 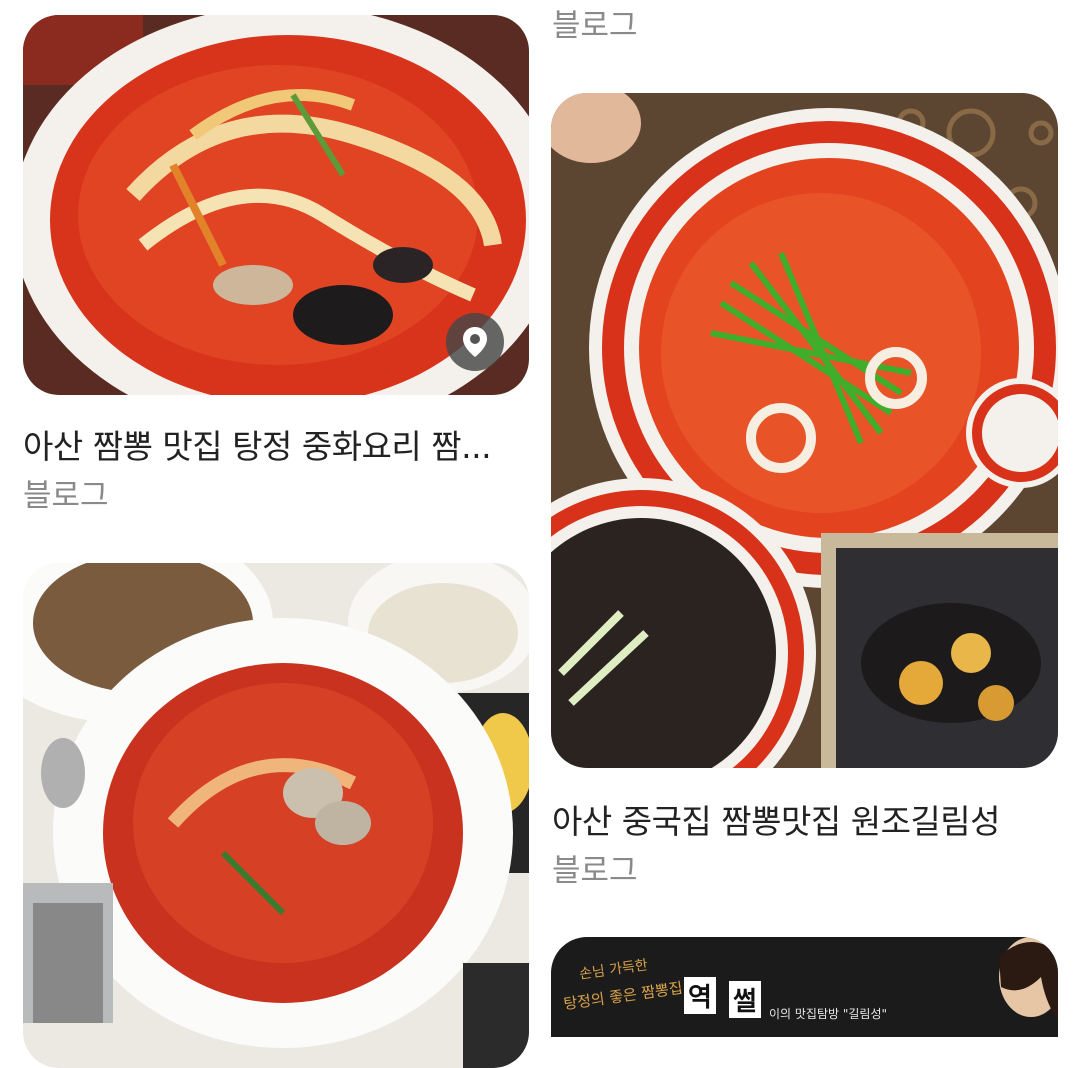 What do you see at coordinates (828, 1014) in the screenshot?
I see `banner-text-right: 이의 맛집탐방 "길림성"` at bounding box center [828, 1014].